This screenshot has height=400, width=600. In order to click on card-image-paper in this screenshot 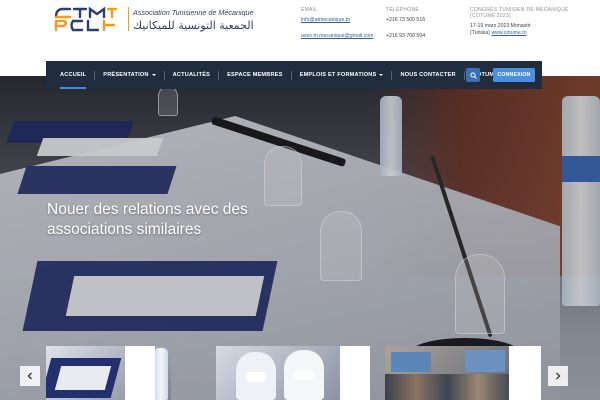, I will do `click(83, 378)`.